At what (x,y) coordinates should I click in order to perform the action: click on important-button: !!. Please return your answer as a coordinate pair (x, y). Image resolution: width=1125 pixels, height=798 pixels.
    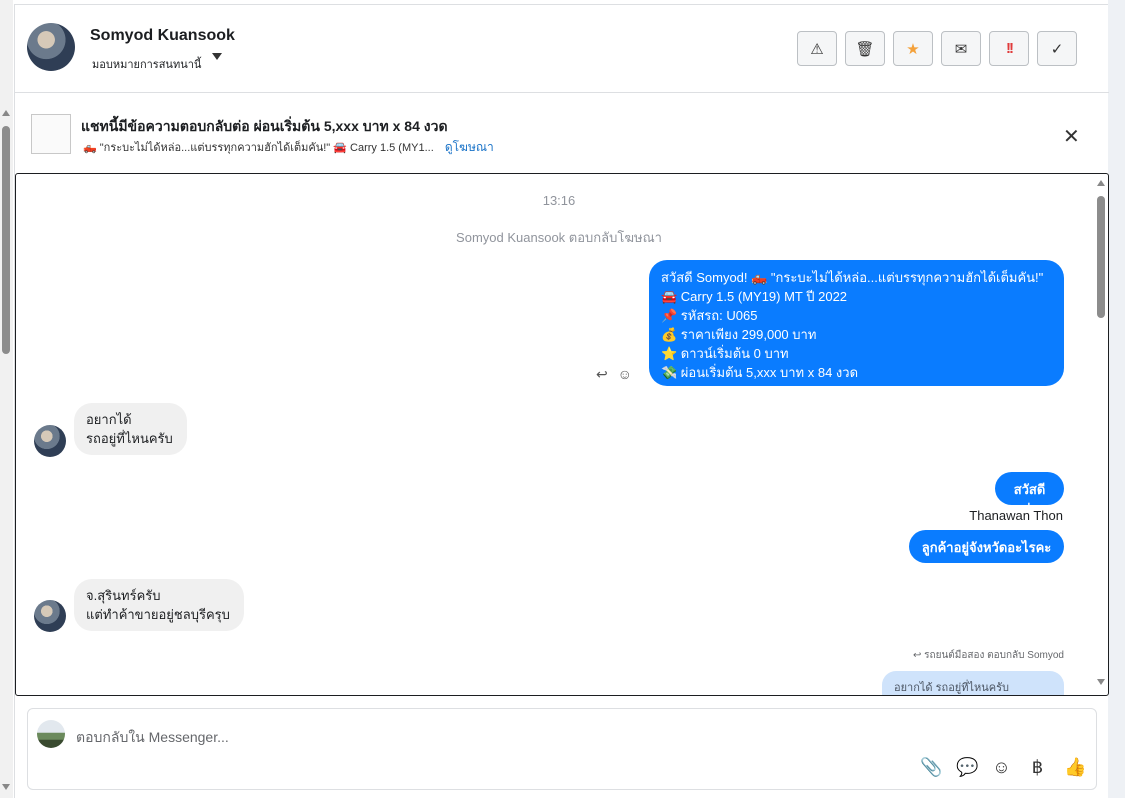
    Looking at the image, I should click on (1009, 48).